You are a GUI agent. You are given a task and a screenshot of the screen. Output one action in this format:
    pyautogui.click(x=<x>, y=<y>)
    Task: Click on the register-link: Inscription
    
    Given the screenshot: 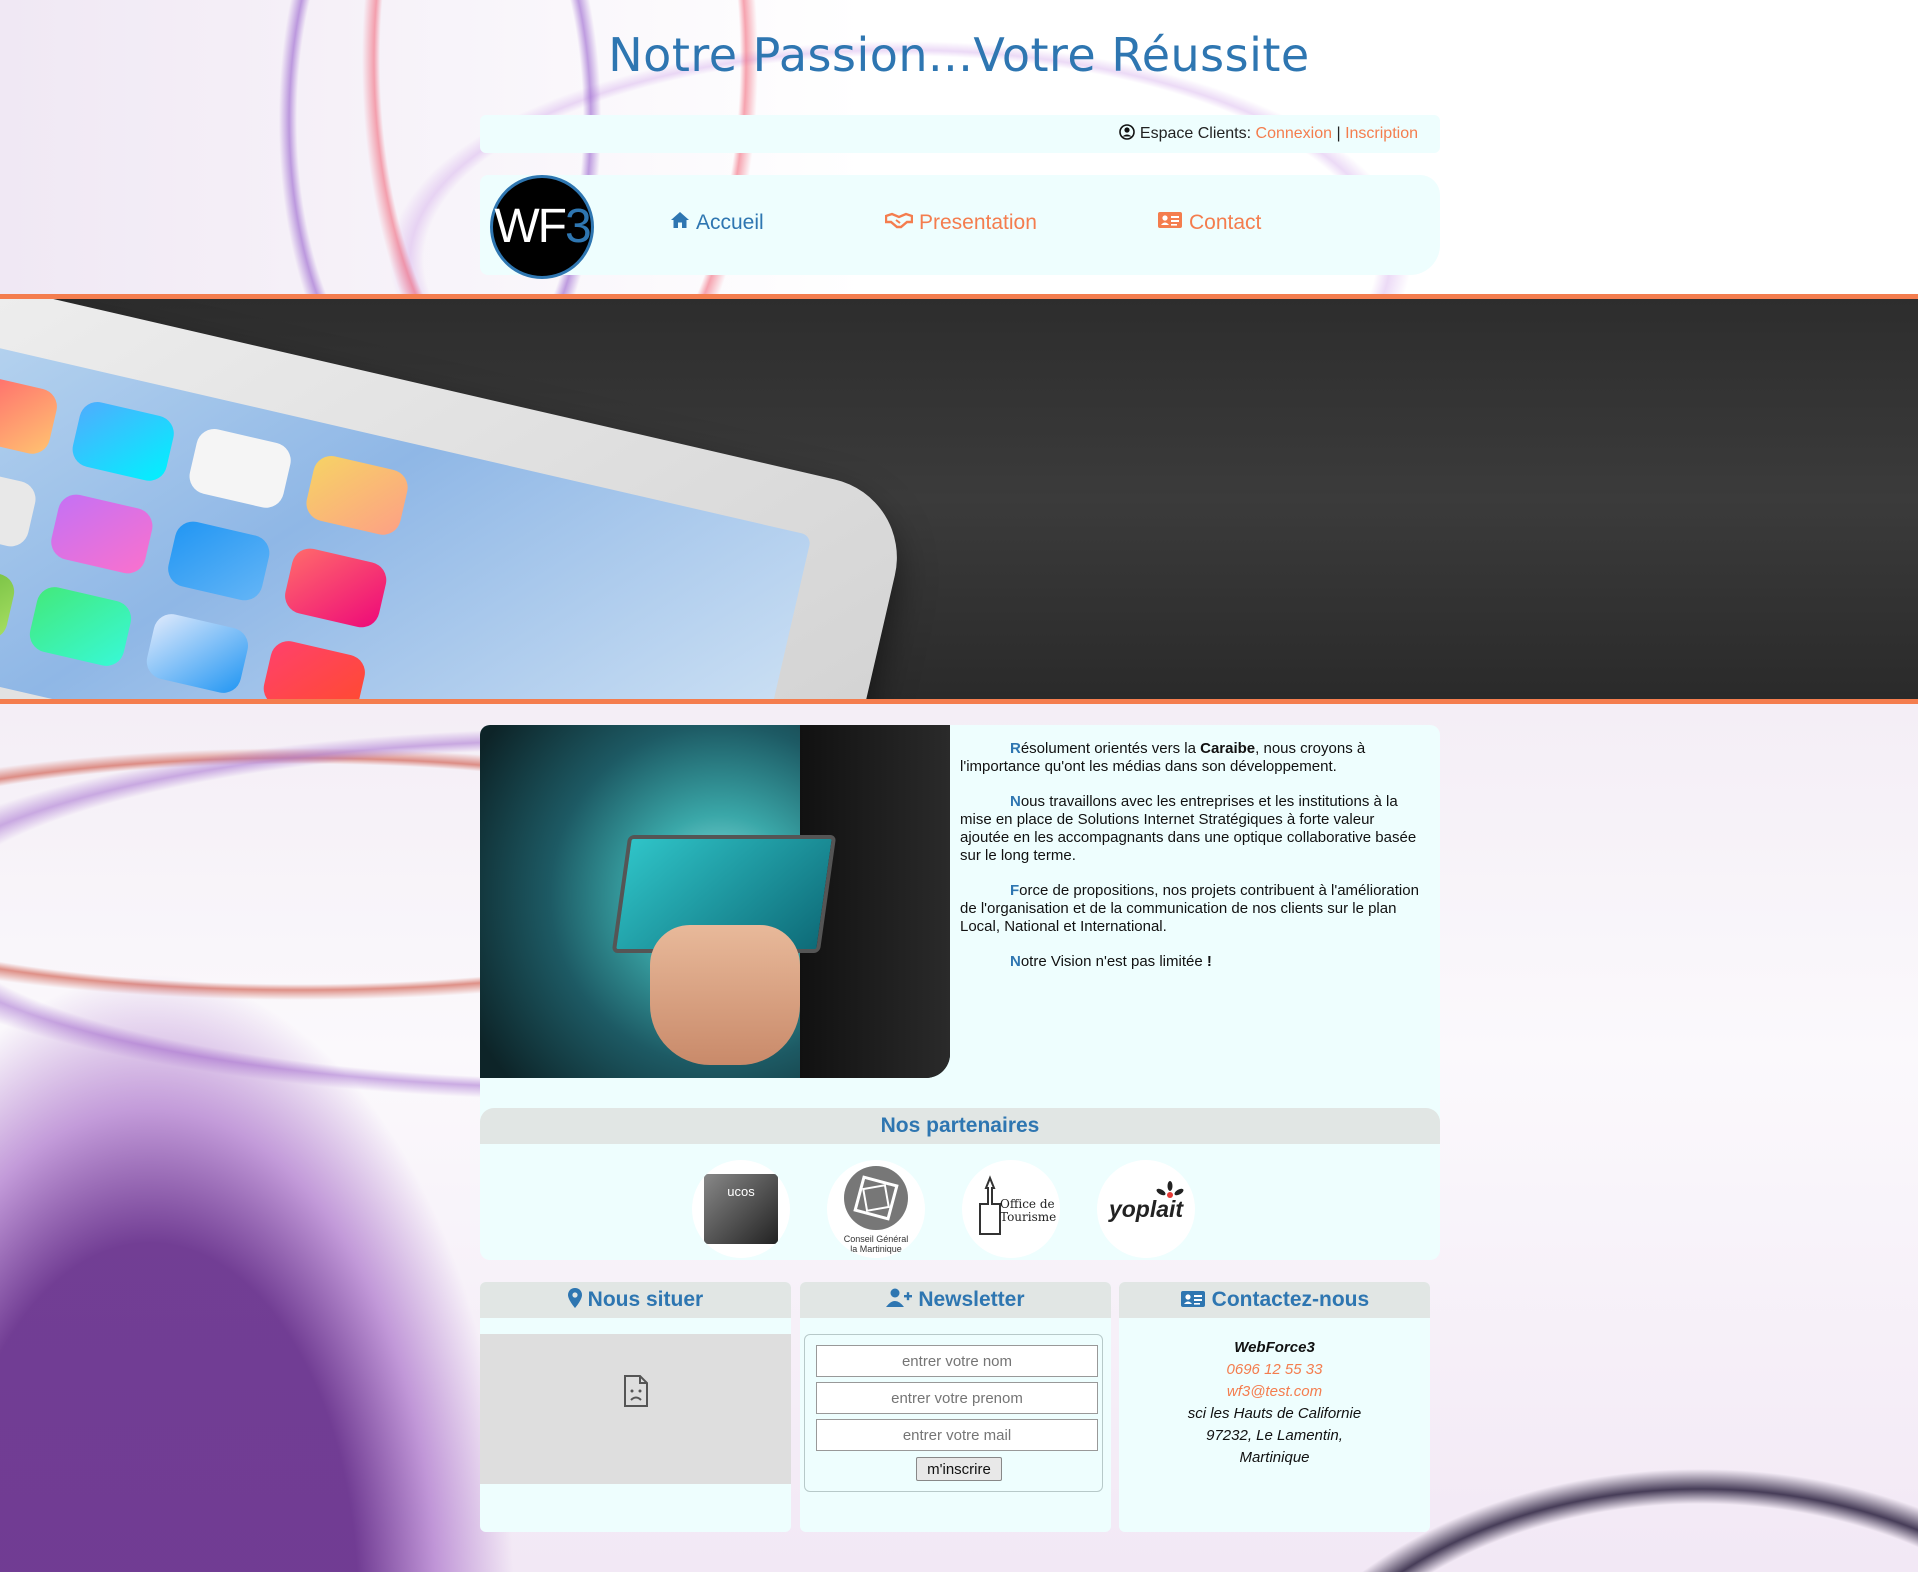 What is the action you would take?
    pyautogui.click(x=1381, y=133)
    